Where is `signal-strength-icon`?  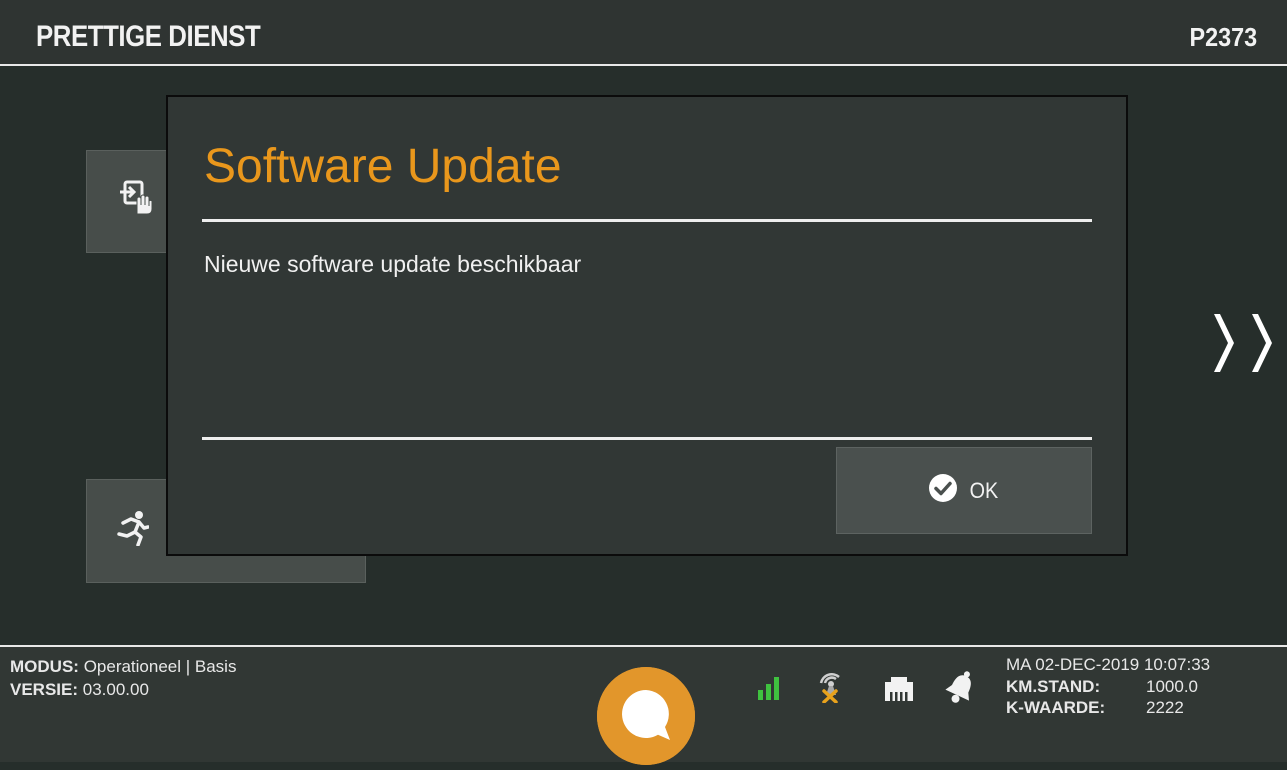 signal-strength-icon is located at coordinates (769, 690).